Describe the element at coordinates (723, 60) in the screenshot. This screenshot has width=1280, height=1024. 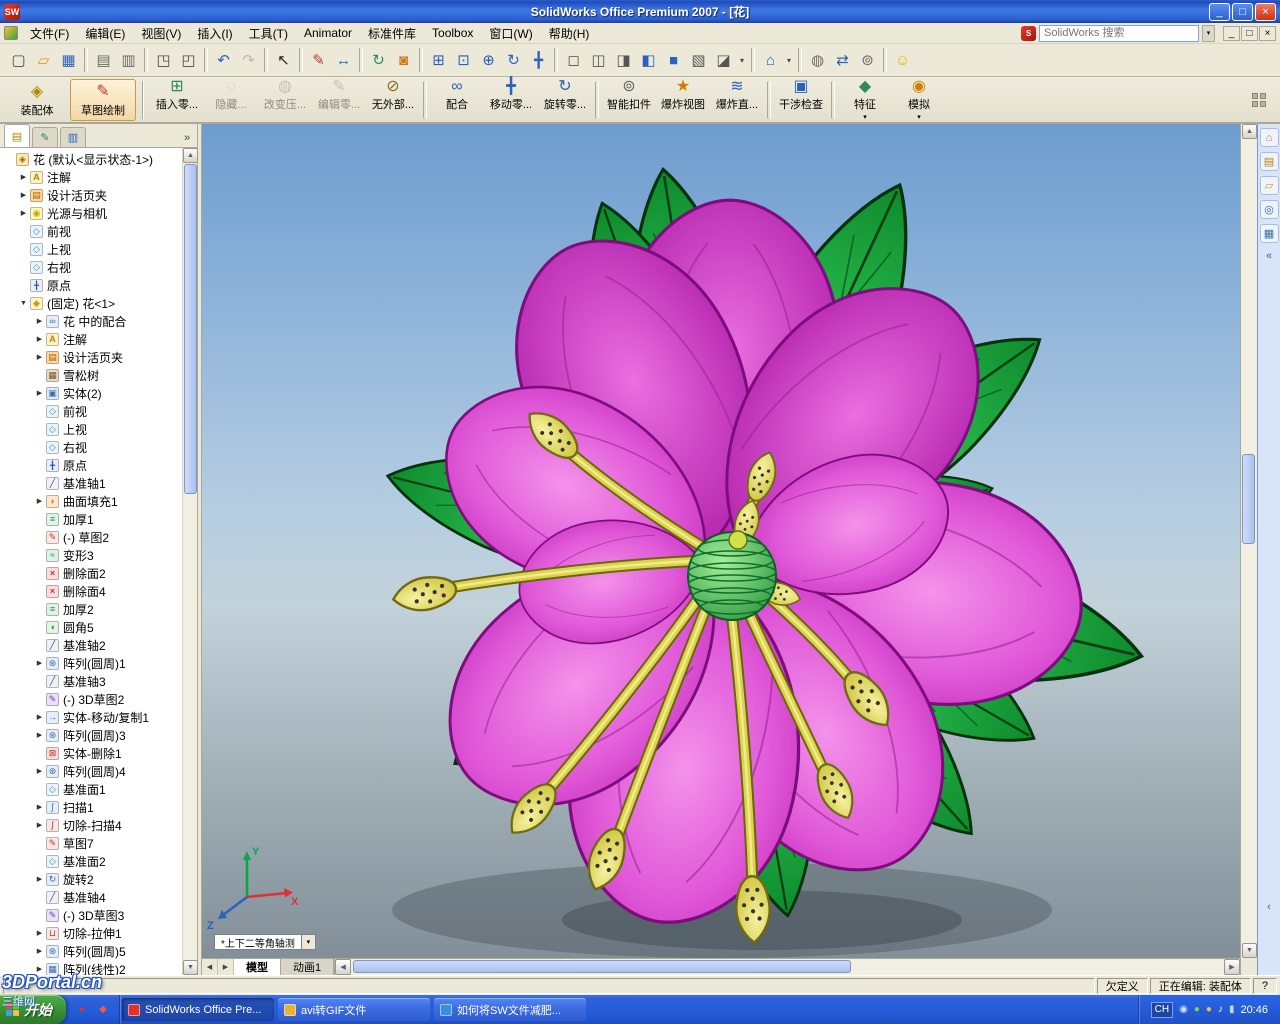
I see `section-view-icon: ◪` at that location.